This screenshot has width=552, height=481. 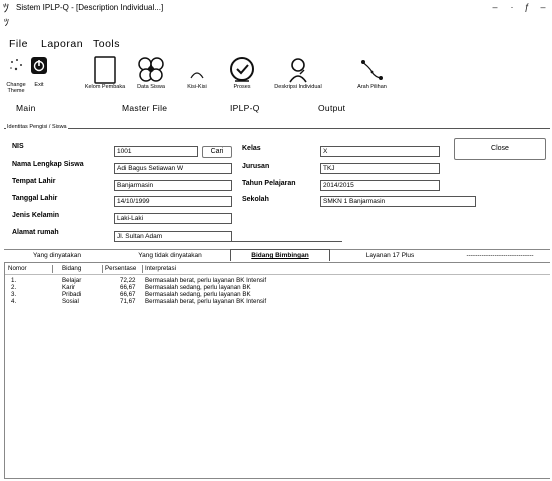 I want to click on tanggal-lahir-input: 14/10/1999, so click(x=173, y=201).